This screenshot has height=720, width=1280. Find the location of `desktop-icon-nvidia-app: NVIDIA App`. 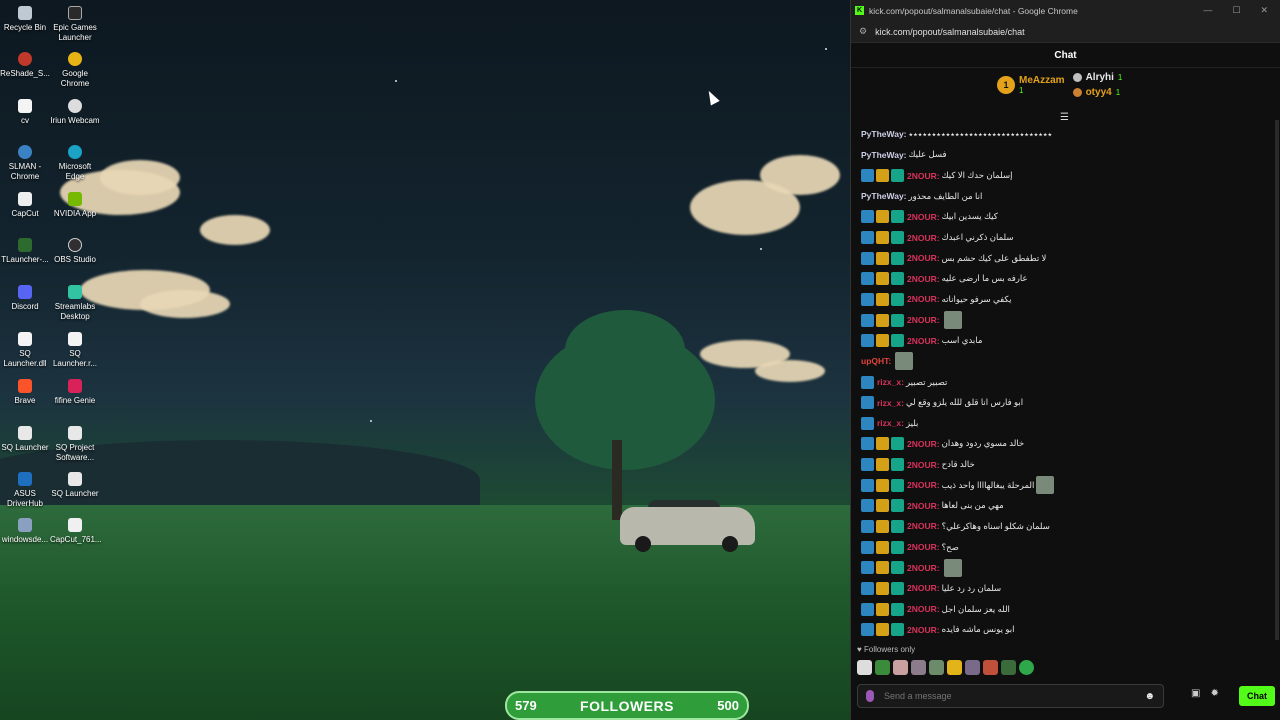

desktop-icon-nvidia-app: NVIDIA App is located at coordinates (75, 205).